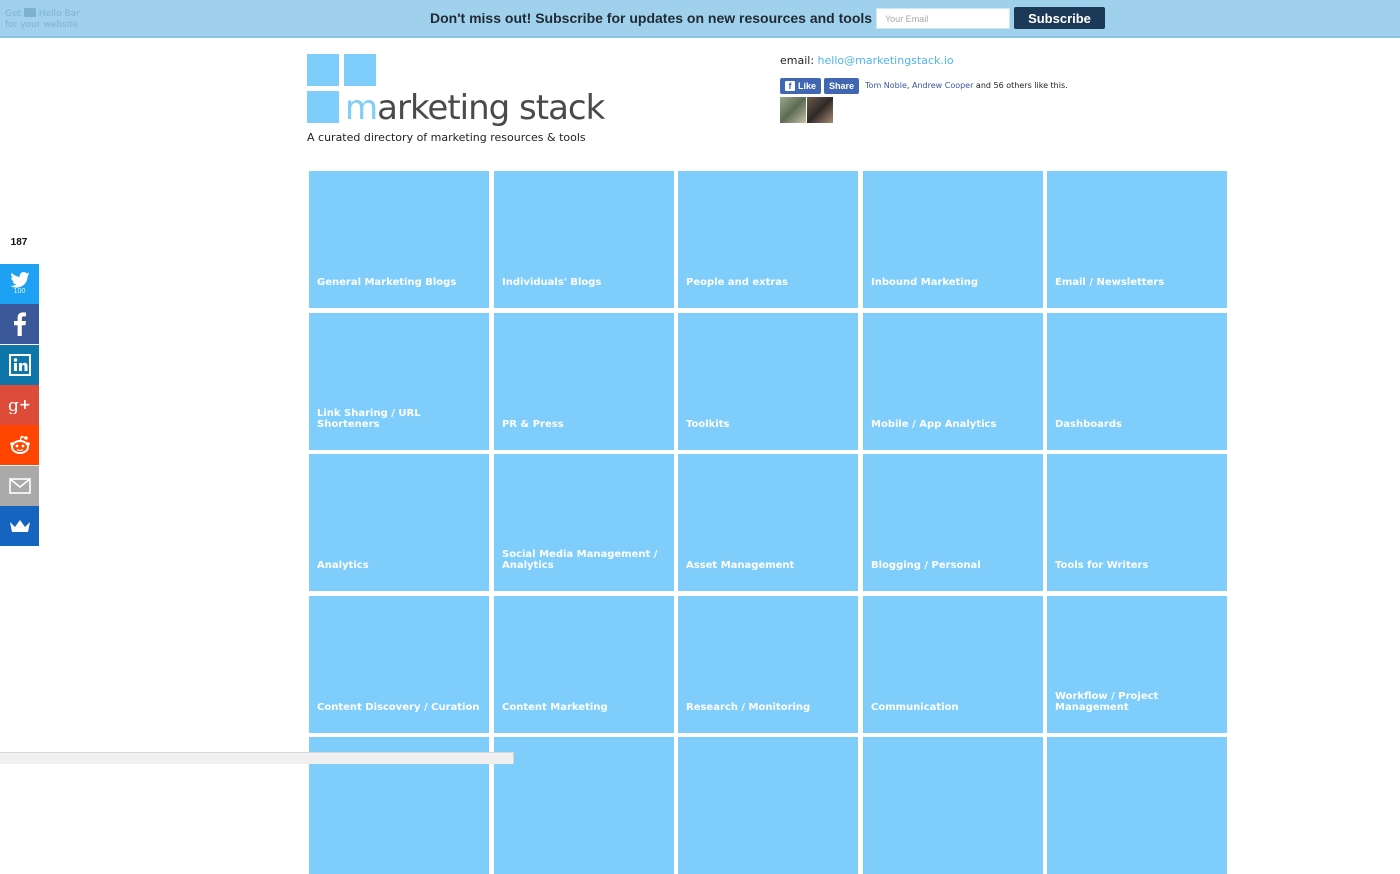  What do you see at coordinates (942, 85) in the screenshot?
I see `friend-link: Andrew Cooper` at bounding box center [942, 85].